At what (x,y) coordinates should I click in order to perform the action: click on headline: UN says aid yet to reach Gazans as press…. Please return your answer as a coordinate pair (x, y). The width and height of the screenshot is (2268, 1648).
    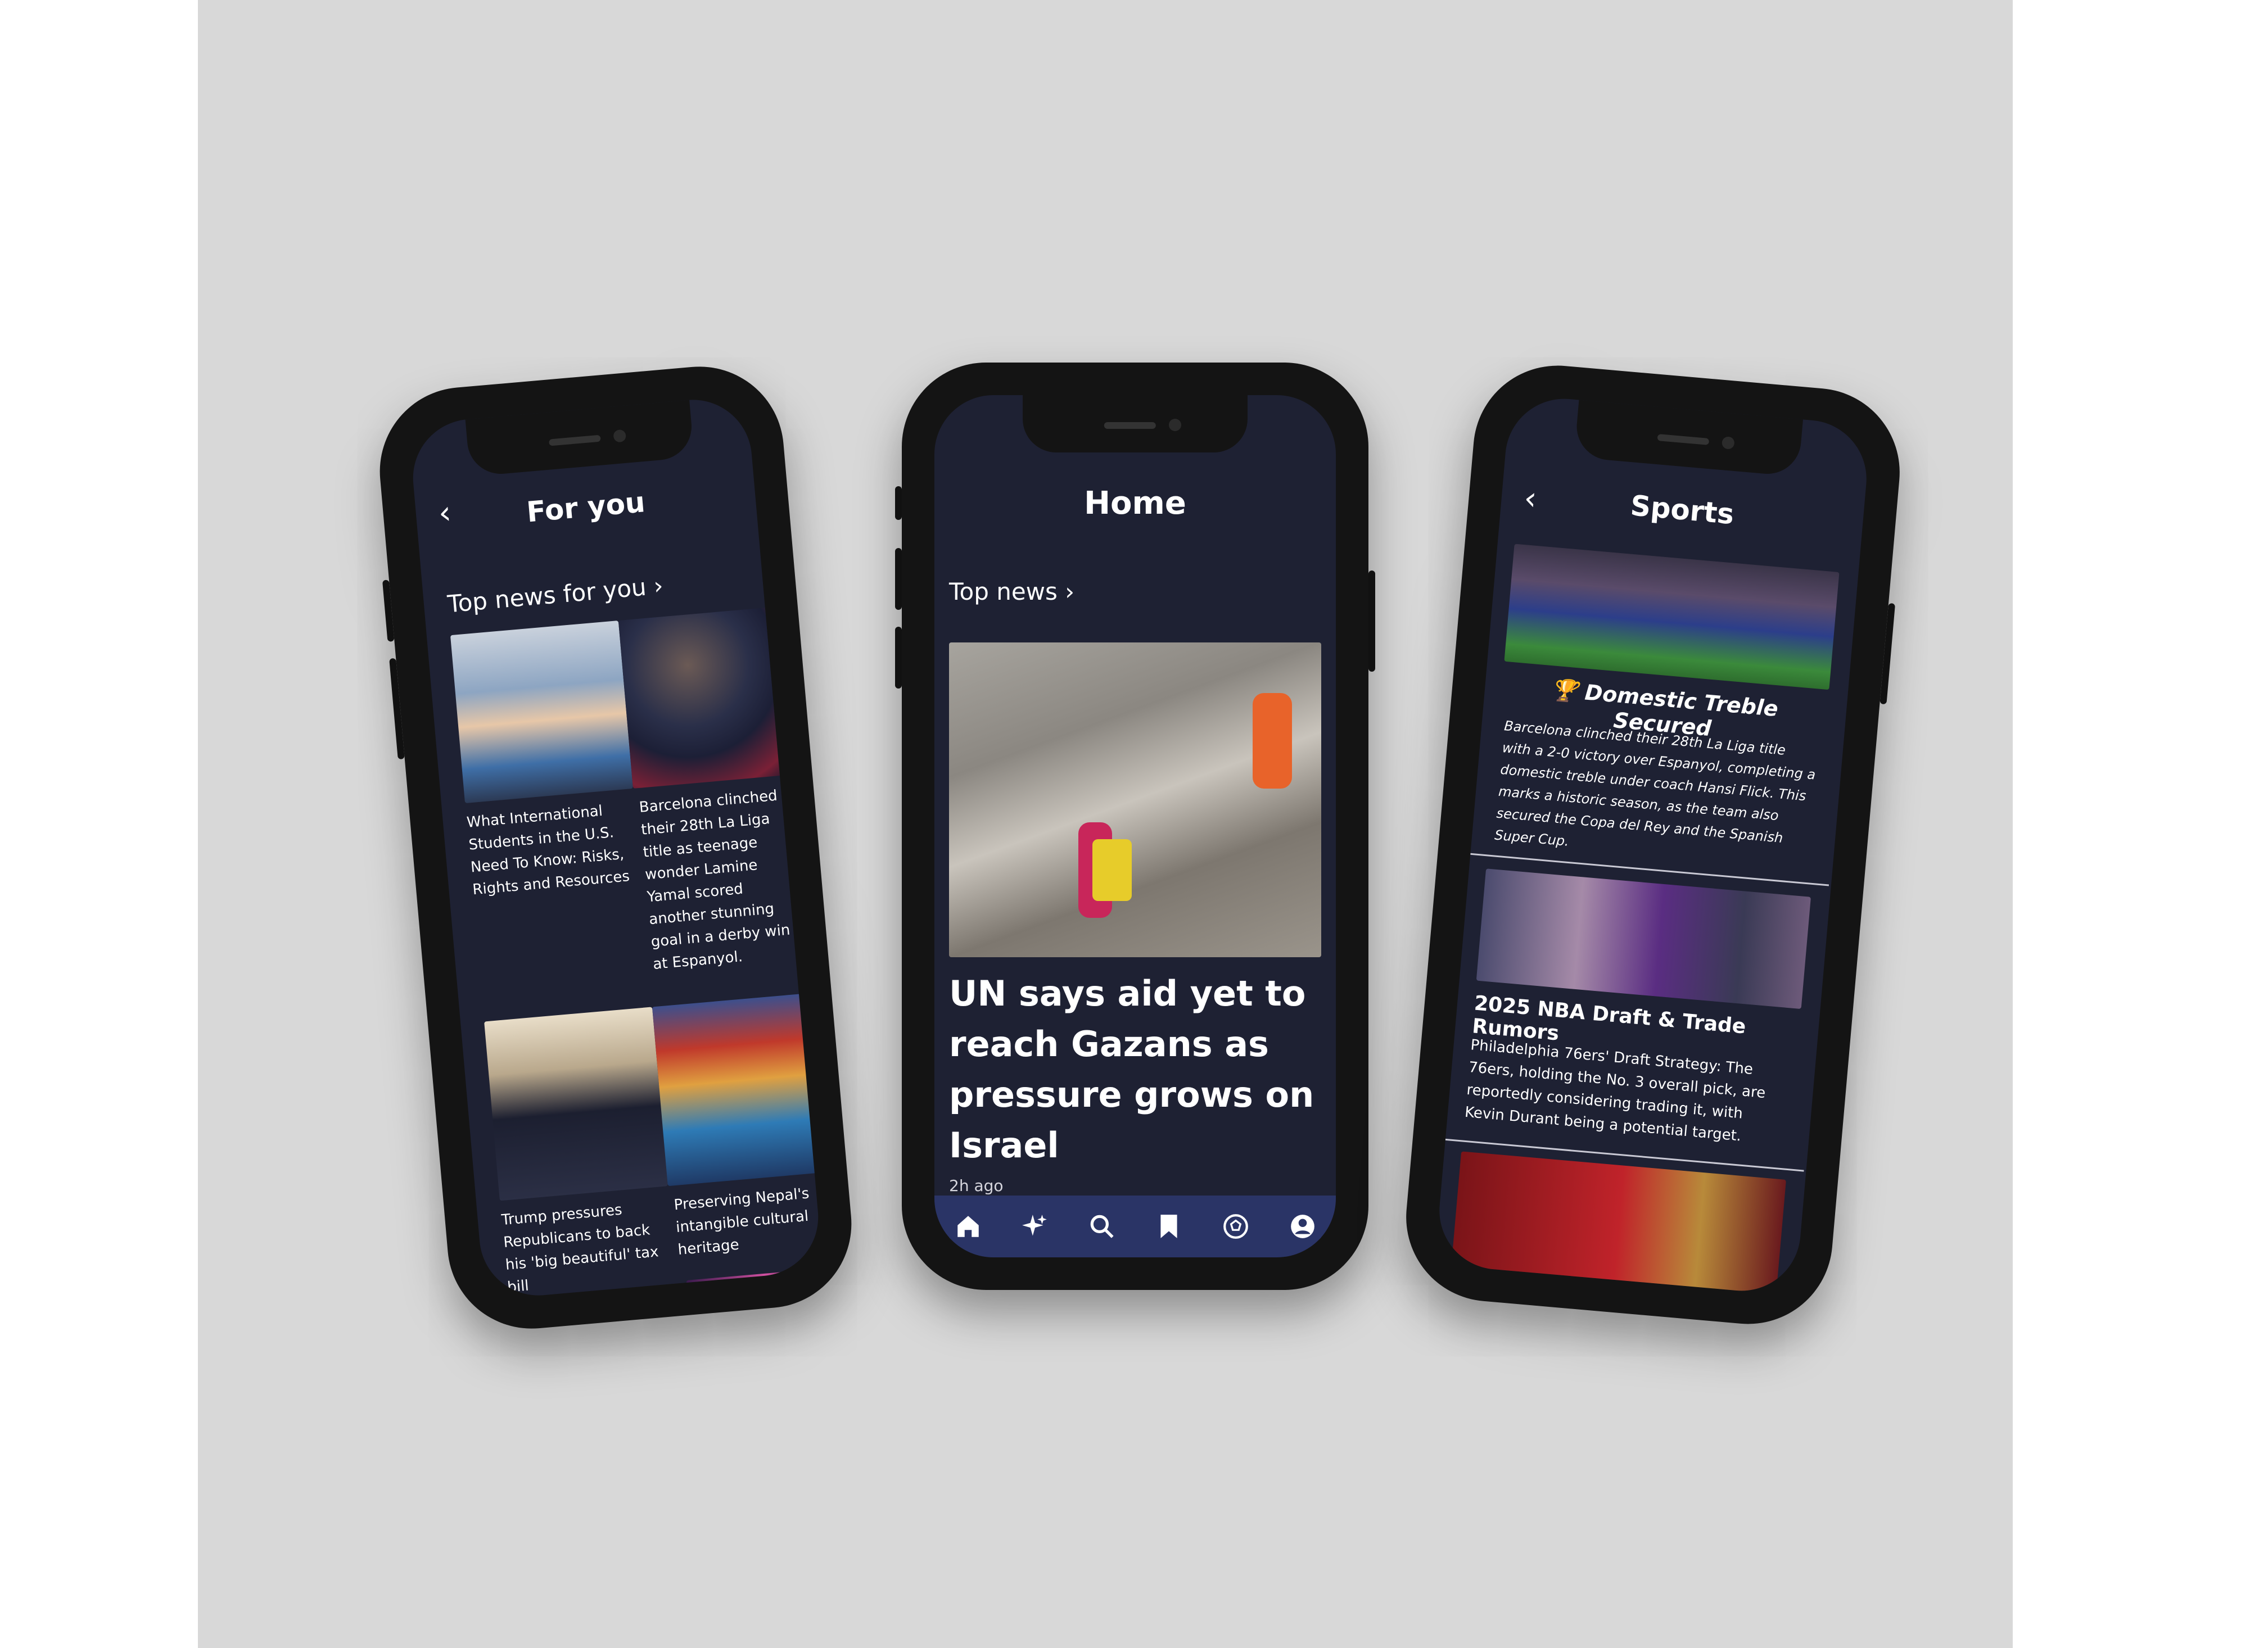
    Looking at the image, I should click on (1134, 1069).